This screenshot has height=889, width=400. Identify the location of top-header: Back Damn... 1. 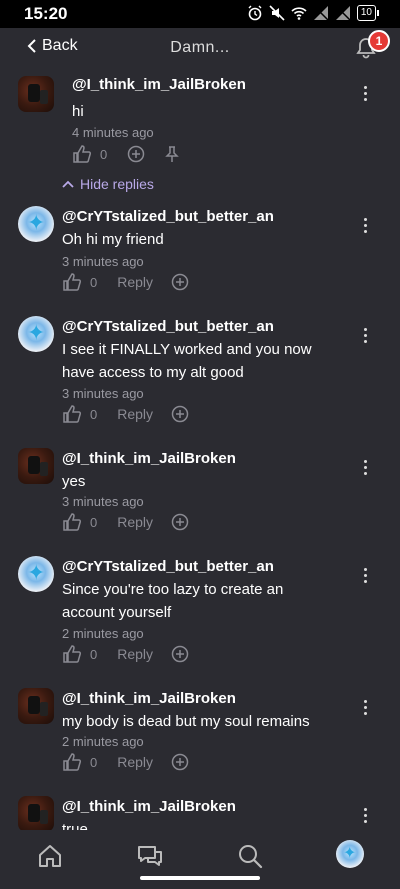
(200, 49).